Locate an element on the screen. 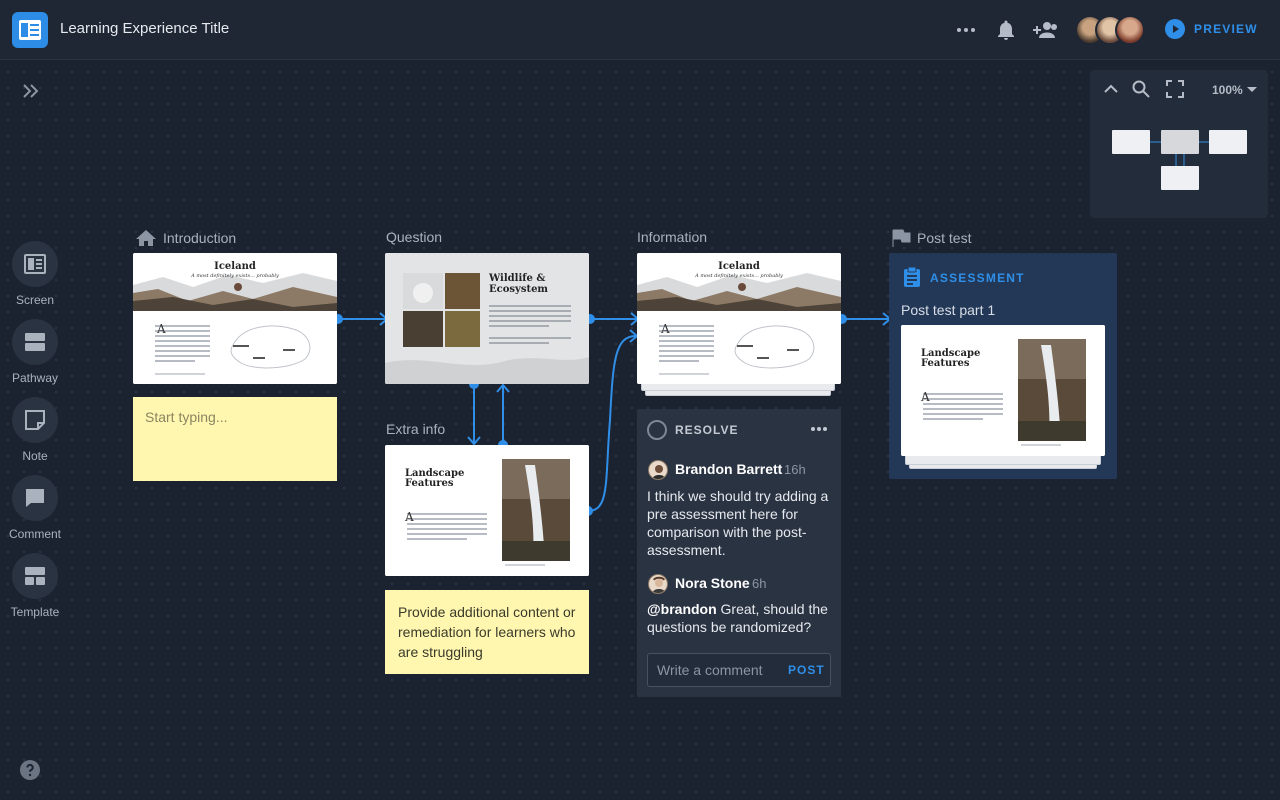 The height and width of the screenshot is (800, 1280). screen-card-question: Wildlife & Ecosystem is located at coordinates (487, 318).